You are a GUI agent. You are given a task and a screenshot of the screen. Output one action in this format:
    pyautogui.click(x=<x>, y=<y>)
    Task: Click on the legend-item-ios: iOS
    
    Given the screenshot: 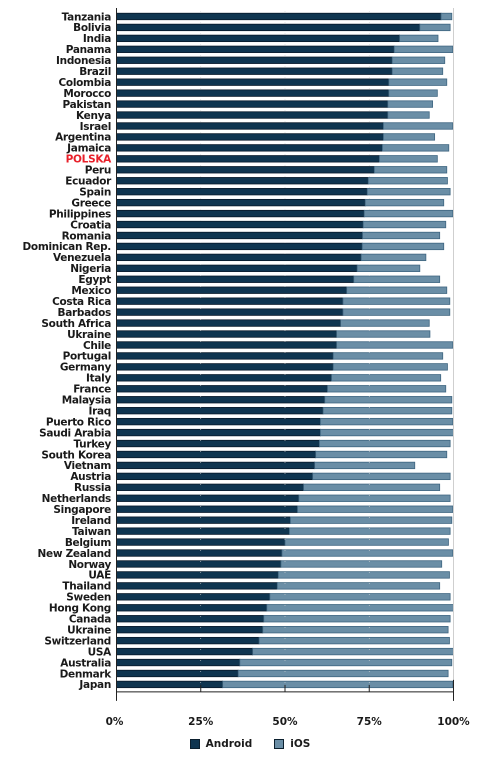 What is the action you would take?
    pyautogui.click(x=292, y=744)
    